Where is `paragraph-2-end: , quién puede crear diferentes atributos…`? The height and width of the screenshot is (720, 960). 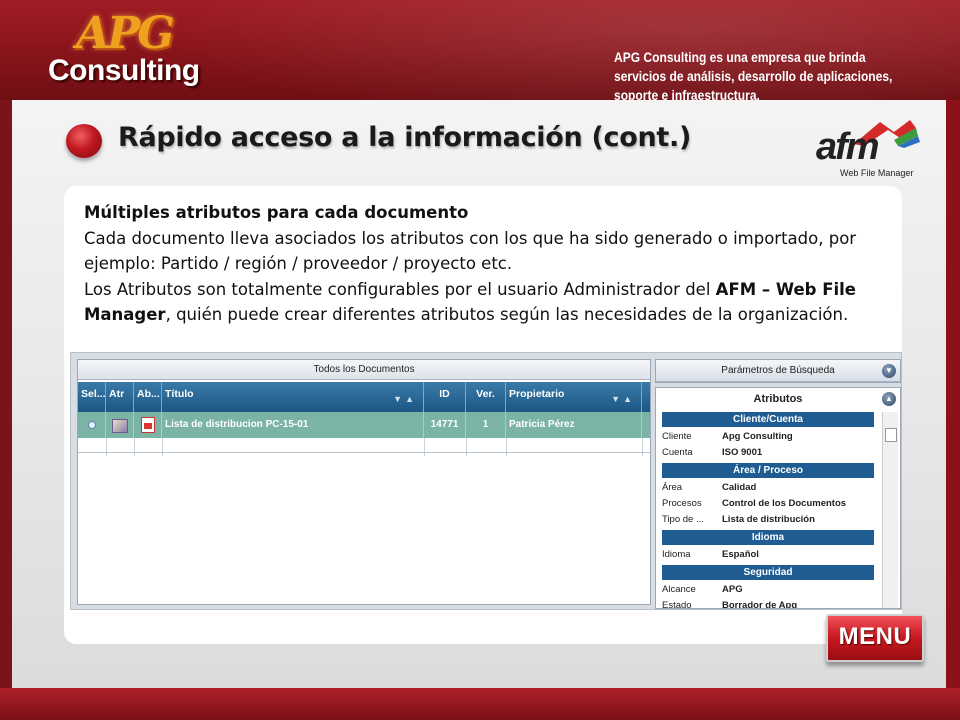 paragraph-2-end: , quién puede crear diferentes atributos… is located at coordinates (507, 314).